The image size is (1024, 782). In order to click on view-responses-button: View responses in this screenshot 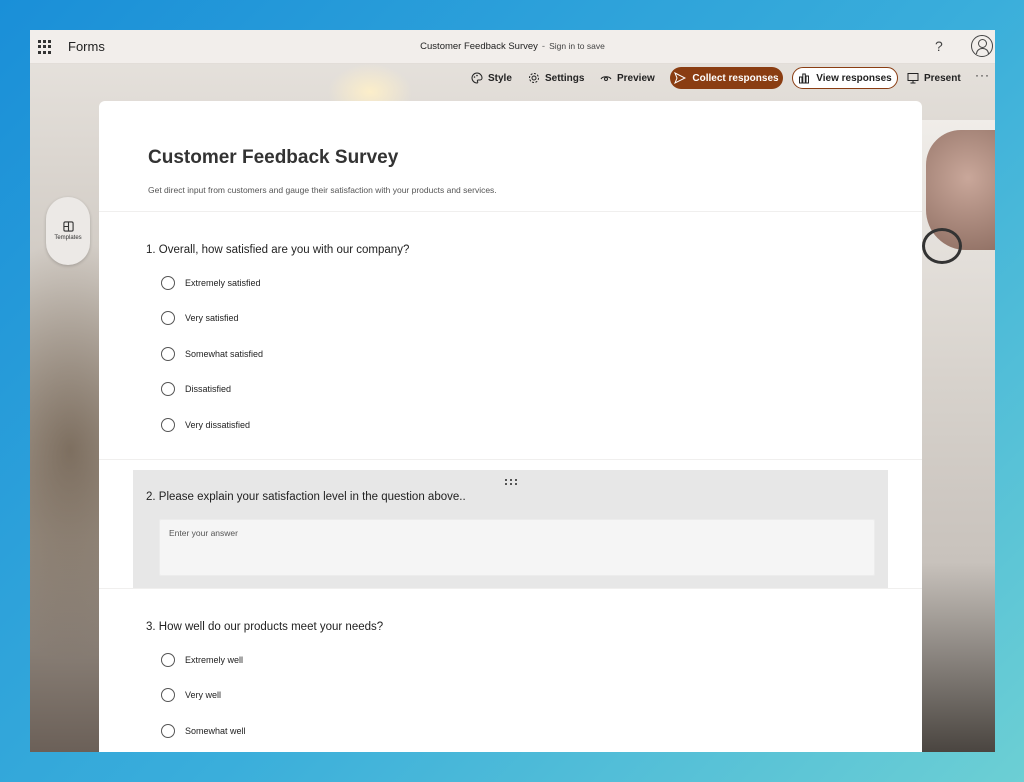, I will do `click(845, 78)`.